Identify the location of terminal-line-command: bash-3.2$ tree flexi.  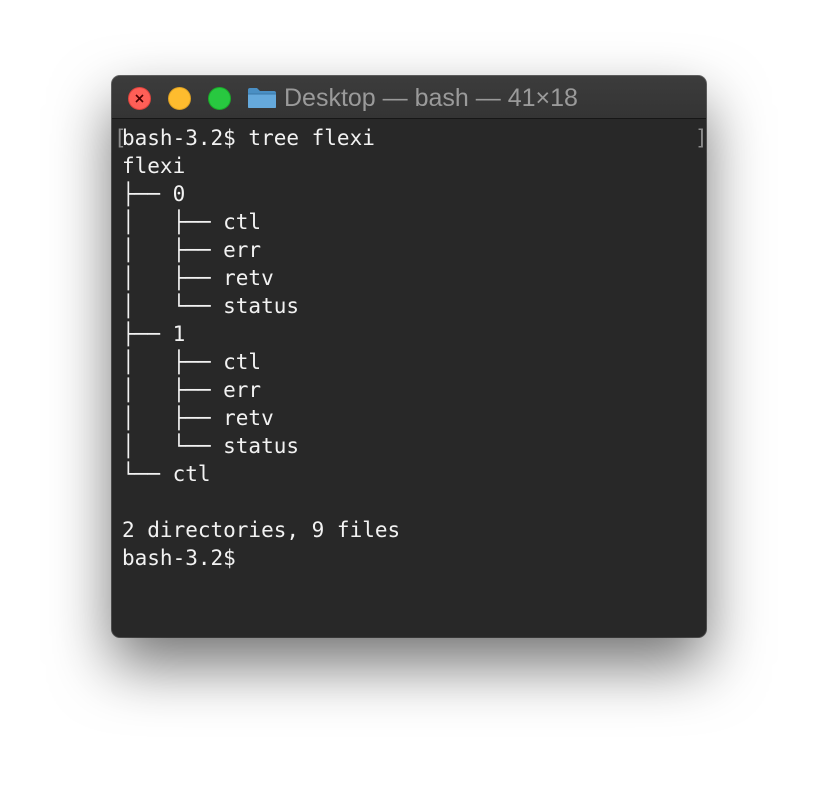
(248, 138).